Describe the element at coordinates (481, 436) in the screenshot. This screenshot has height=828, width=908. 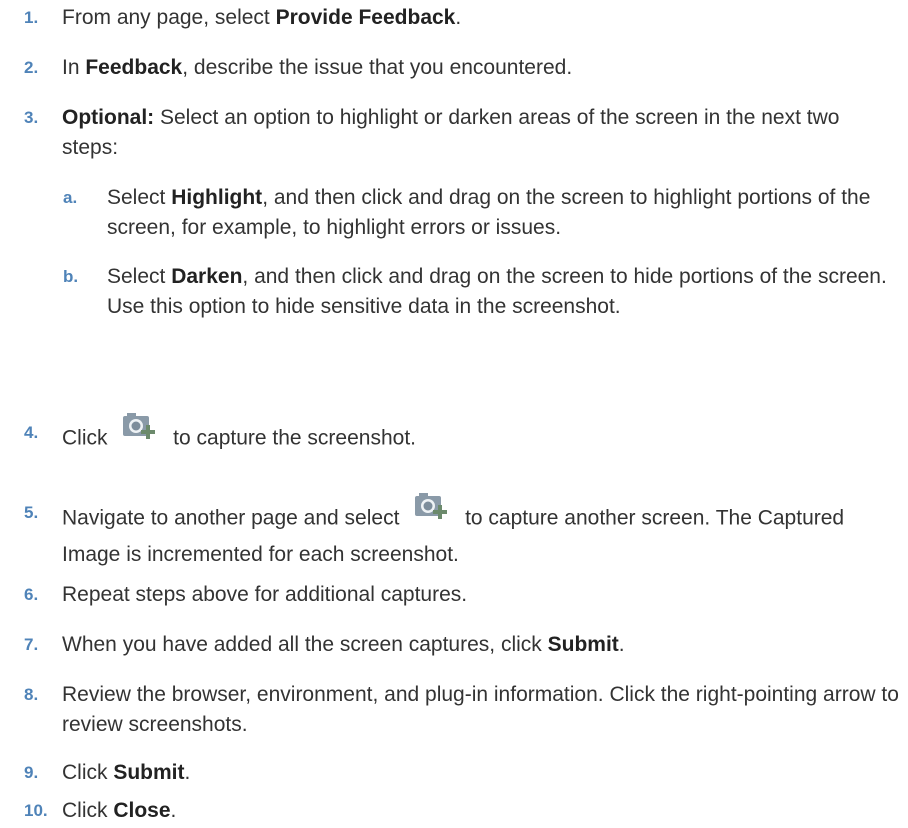
I see `step-text: Click to capture the screenshot.` at that location.